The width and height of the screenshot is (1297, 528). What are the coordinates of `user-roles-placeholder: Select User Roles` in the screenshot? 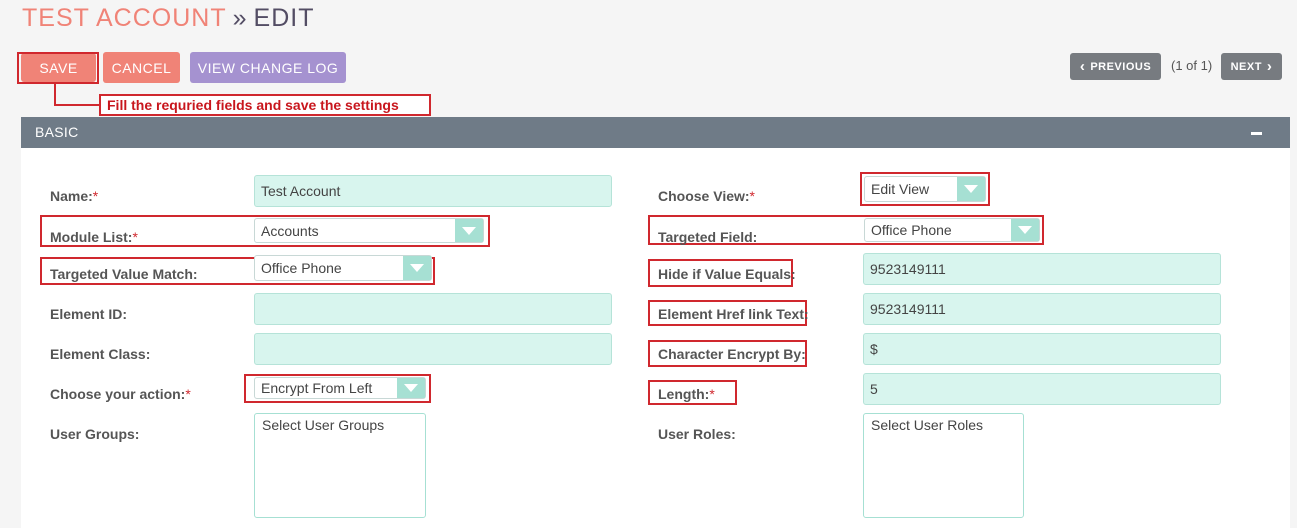 It's located at (927, 425).